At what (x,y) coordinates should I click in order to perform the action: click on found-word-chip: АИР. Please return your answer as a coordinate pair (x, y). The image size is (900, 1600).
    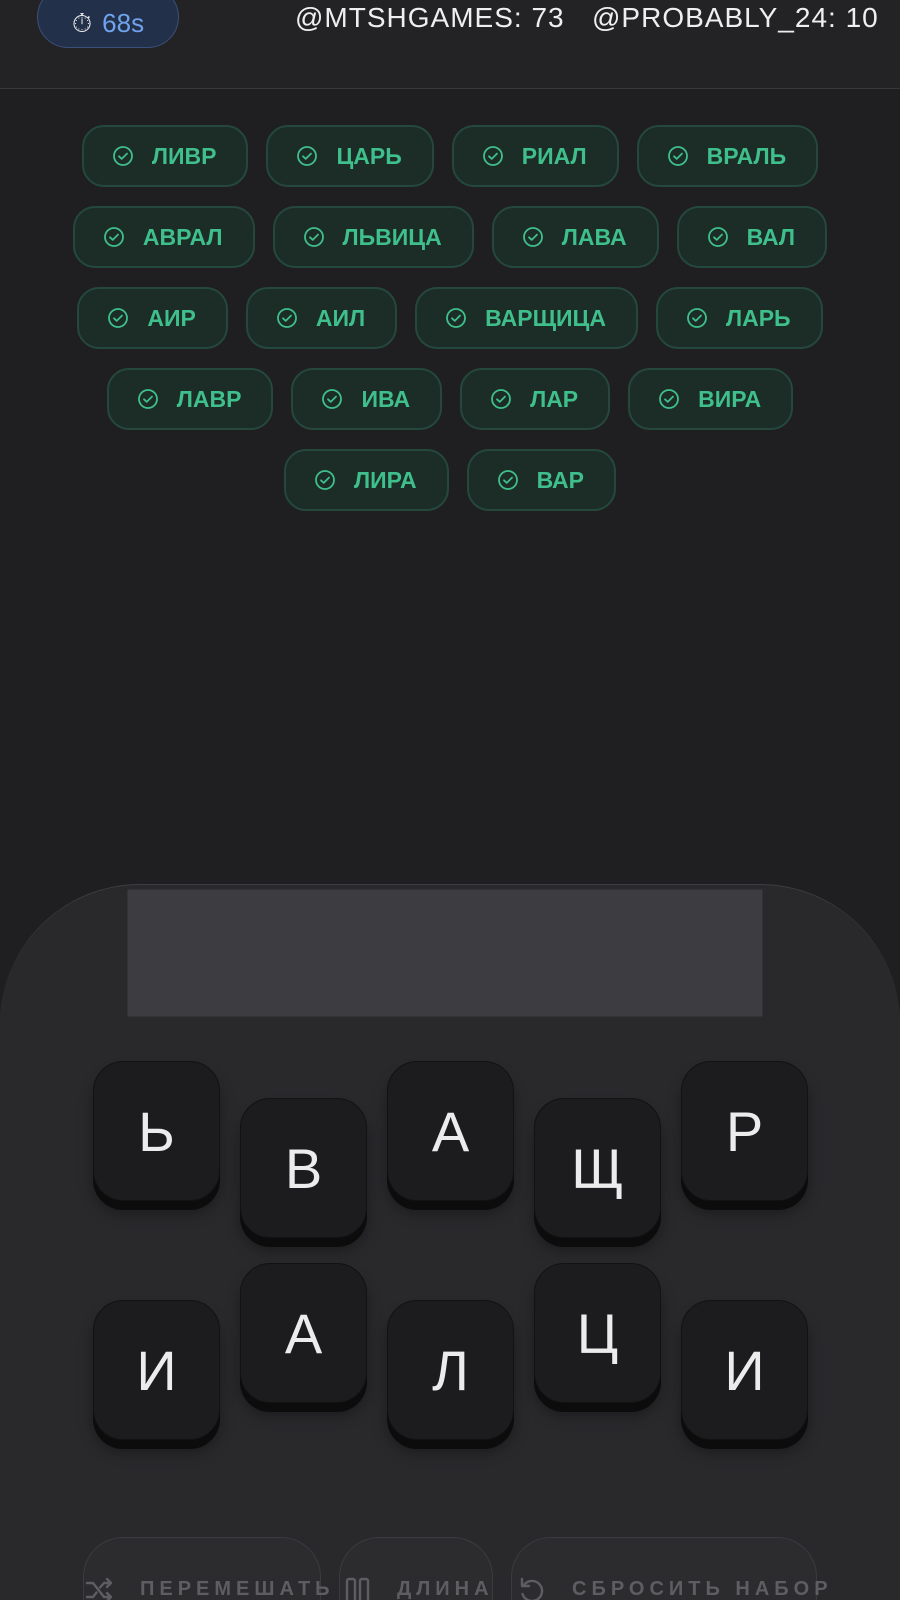
    Looking at the image, I should click on (152, 318).